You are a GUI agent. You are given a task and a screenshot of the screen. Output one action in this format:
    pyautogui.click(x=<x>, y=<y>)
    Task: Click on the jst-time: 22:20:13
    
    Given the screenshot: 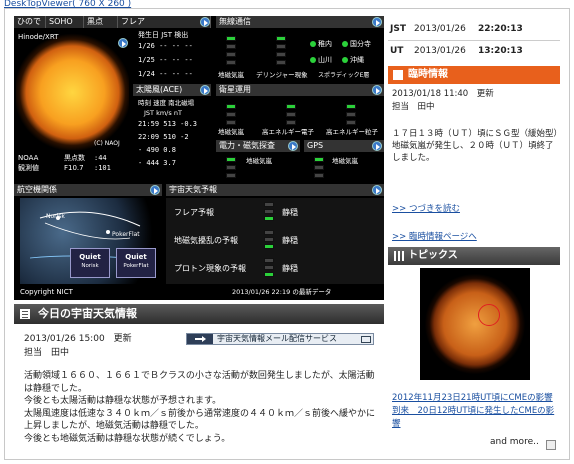 What is the action you would take?
    pyautogui.click(x=500, y=29)
    